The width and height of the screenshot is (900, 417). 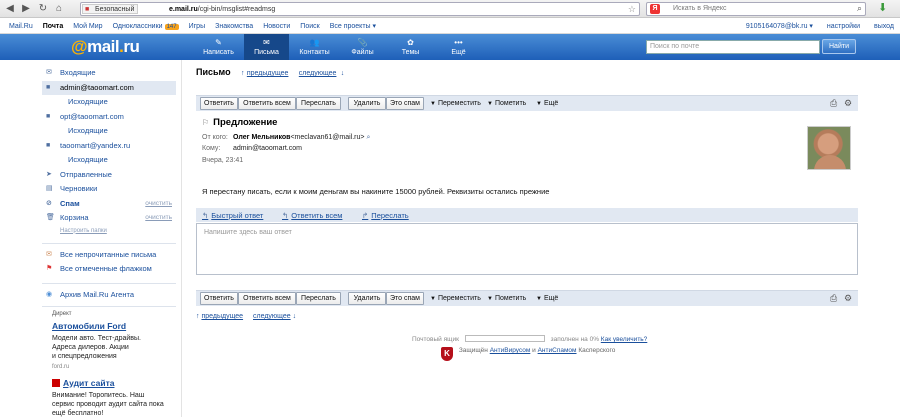 What do you see at coordinates (138, 26) in the screenshot?
I see `portal-link: Одноклассники` at bounding box center [138, 26].